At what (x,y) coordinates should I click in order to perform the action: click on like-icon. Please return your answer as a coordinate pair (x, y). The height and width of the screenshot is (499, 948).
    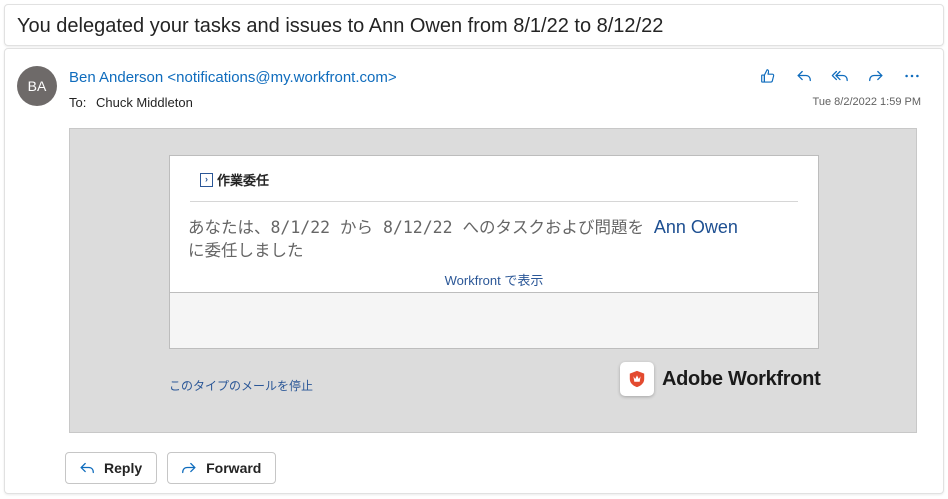
    Looking at the image, I should click on (768, 76).